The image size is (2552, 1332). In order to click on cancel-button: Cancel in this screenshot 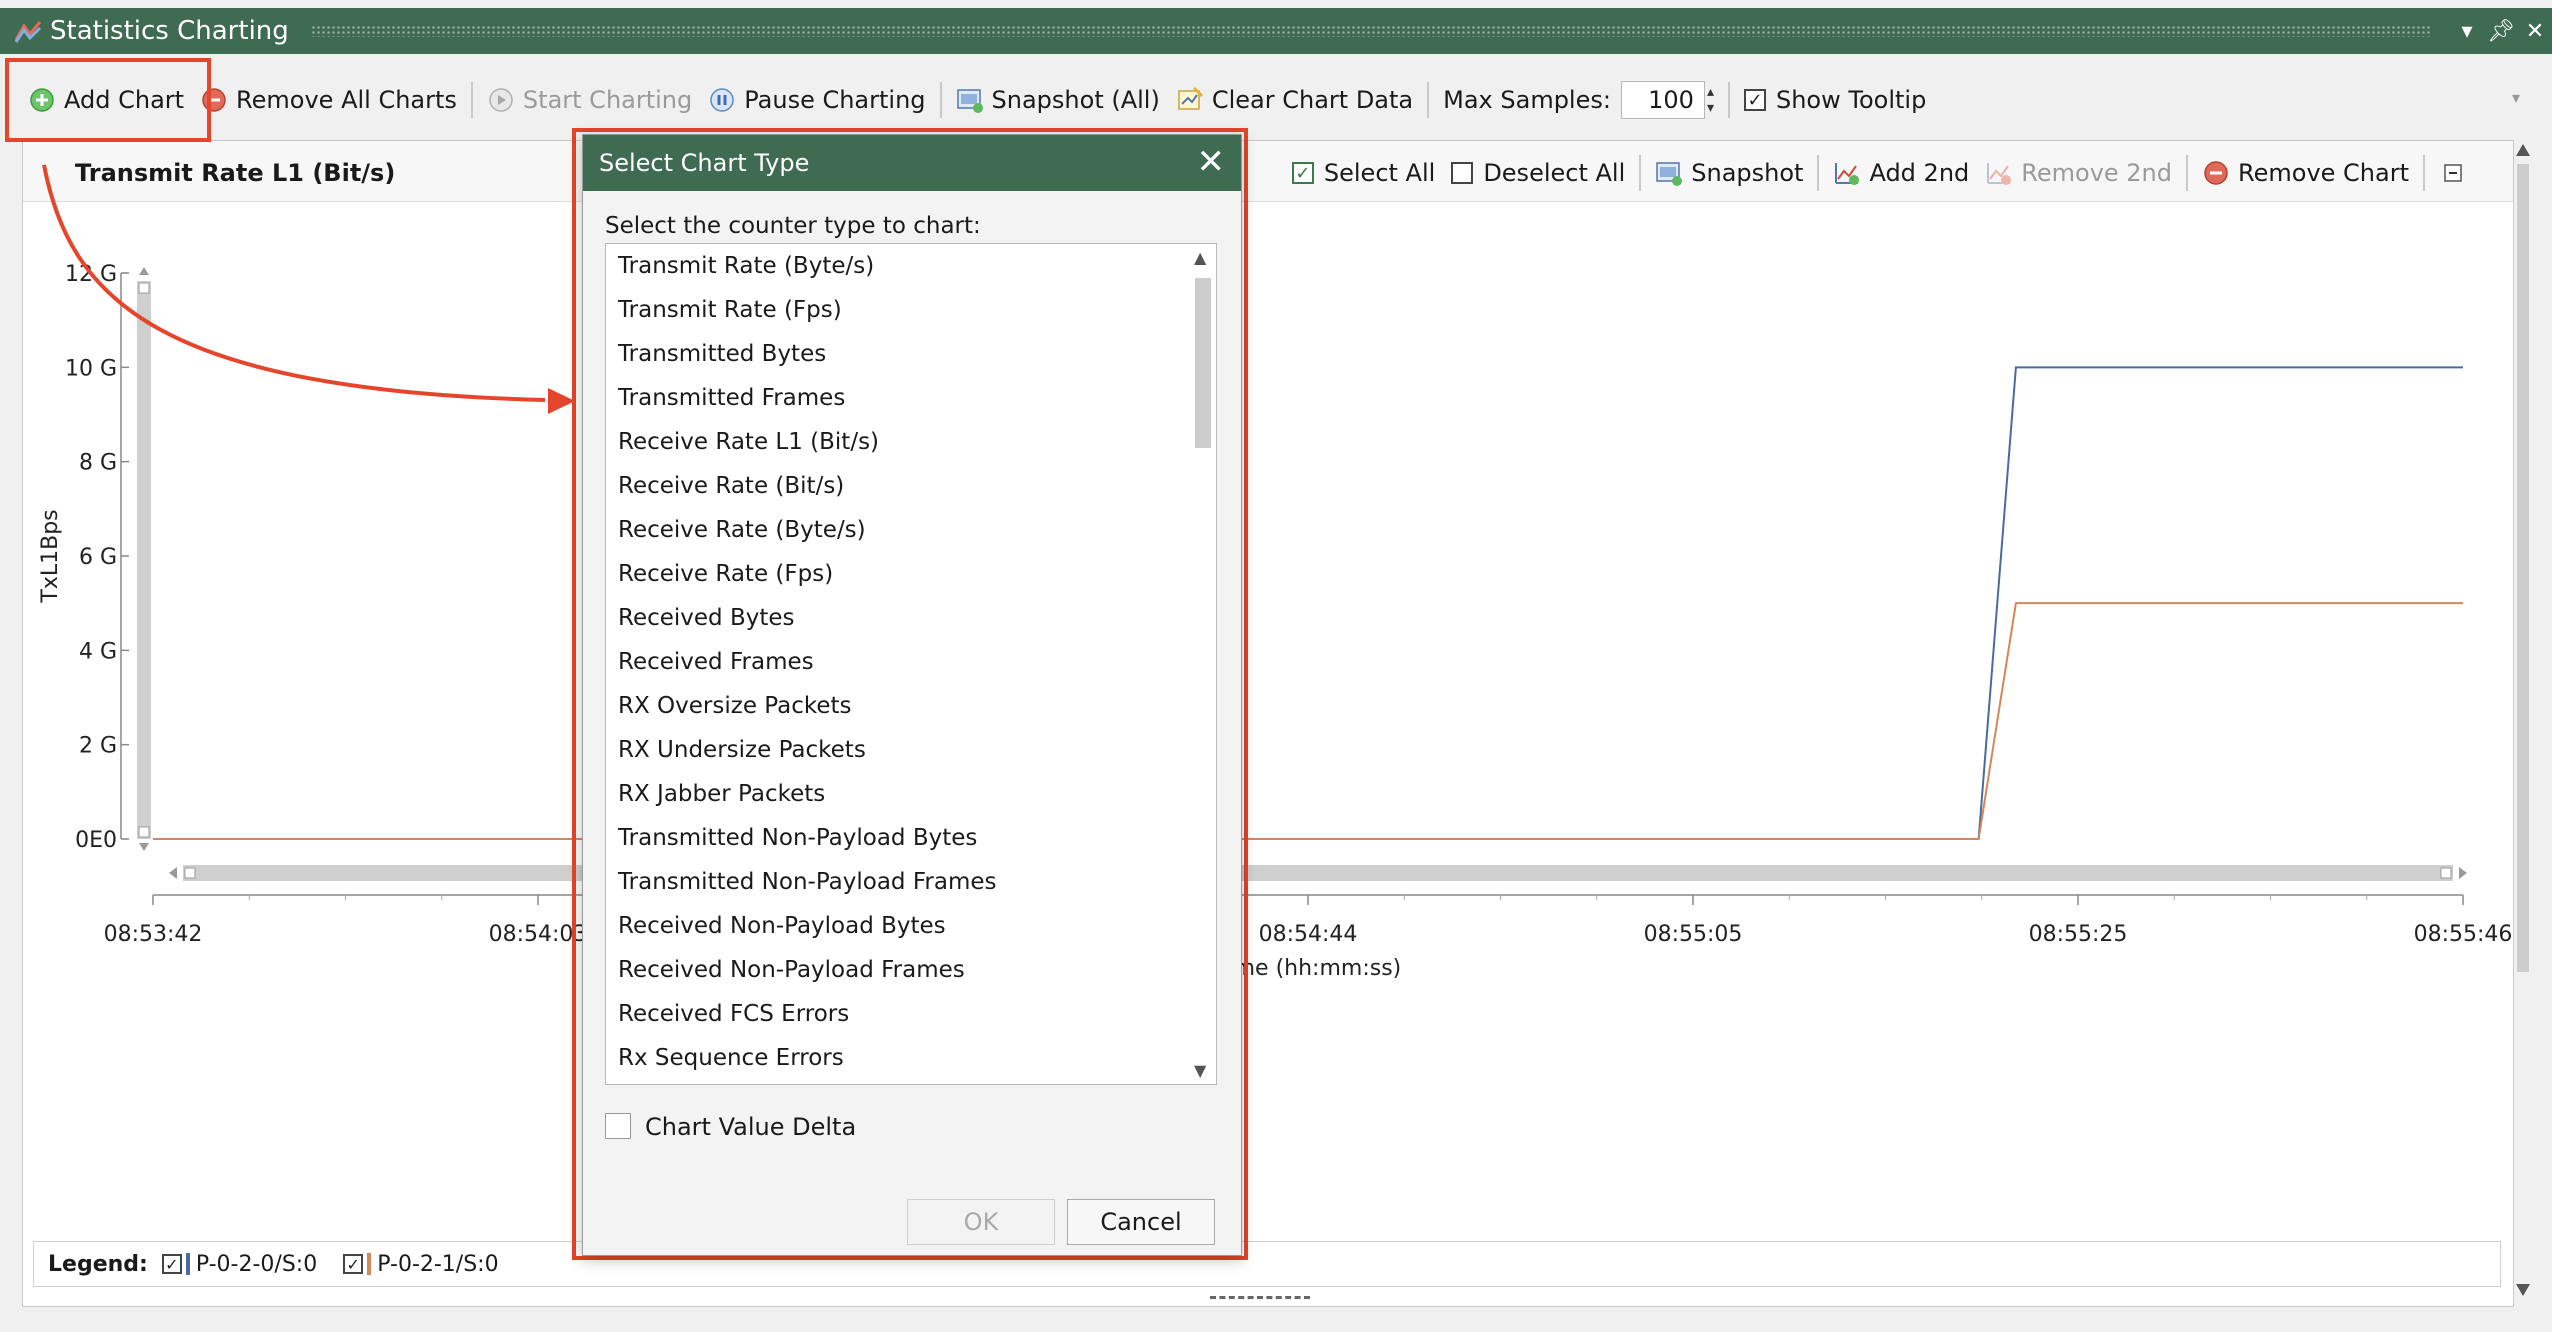, I will do `click(1141, 1222)`.